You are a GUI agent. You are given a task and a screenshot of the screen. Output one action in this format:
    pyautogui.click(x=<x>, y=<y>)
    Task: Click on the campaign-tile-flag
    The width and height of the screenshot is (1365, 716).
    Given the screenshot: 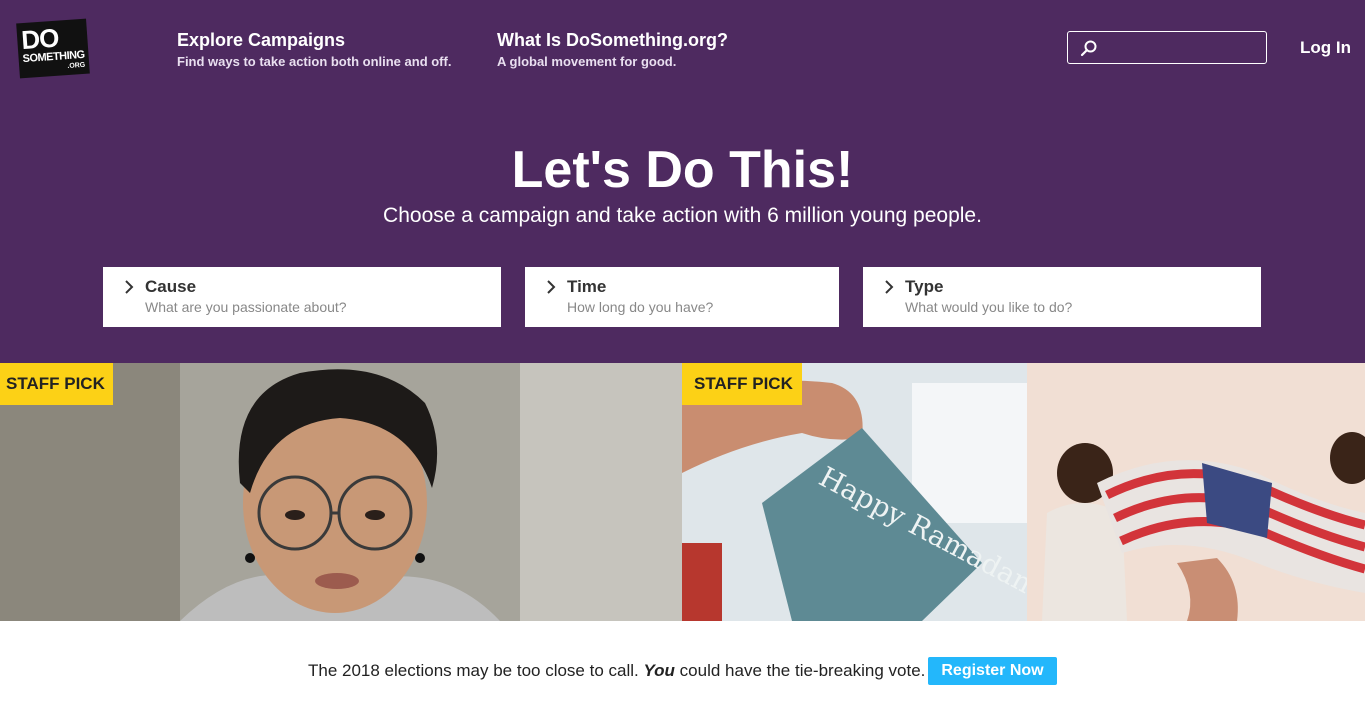 What is the action you would take?
    pyautogui.click(x=1196, y=492)
    